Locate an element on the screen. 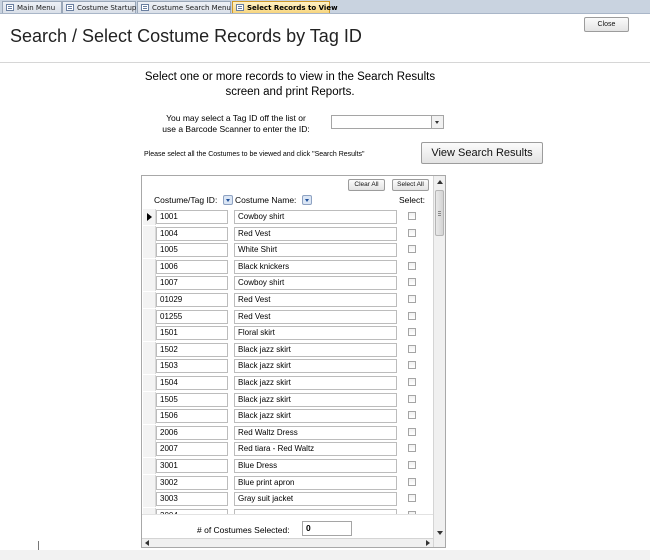  tag-id-cell: 2007 is located at coordinates (192, 449).